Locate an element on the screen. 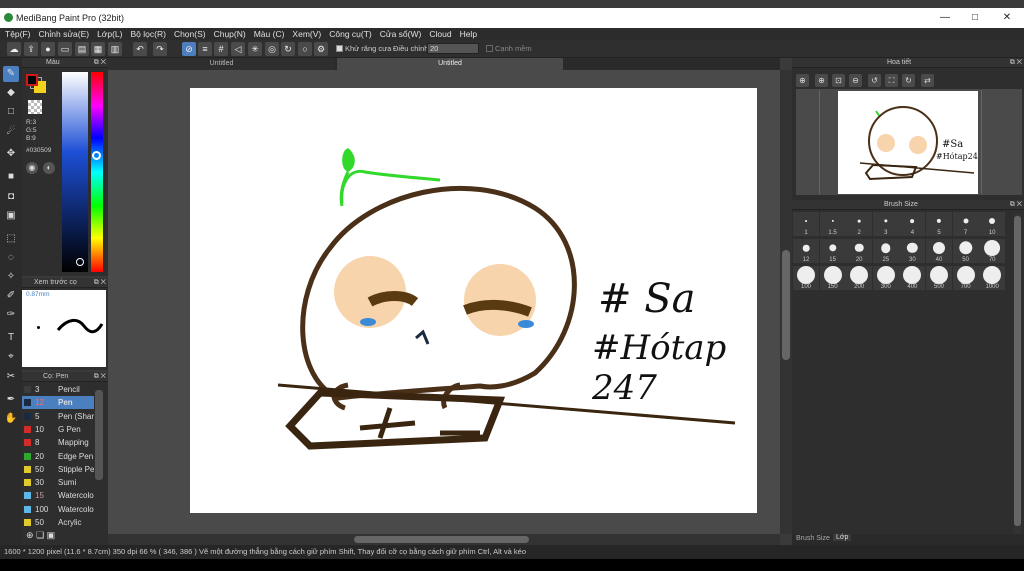 The height and width of the screenshot is (571, 1024). magic-wand-tool-icon: ✧ is located at coordinates (11, 277).